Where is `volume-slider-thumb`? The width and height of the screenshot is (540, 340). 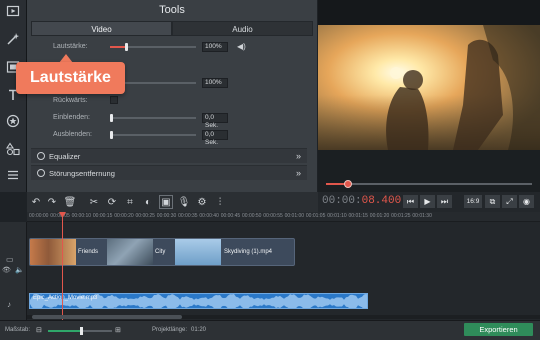 volume-slider-thumb is located at coordinates (127, 47).